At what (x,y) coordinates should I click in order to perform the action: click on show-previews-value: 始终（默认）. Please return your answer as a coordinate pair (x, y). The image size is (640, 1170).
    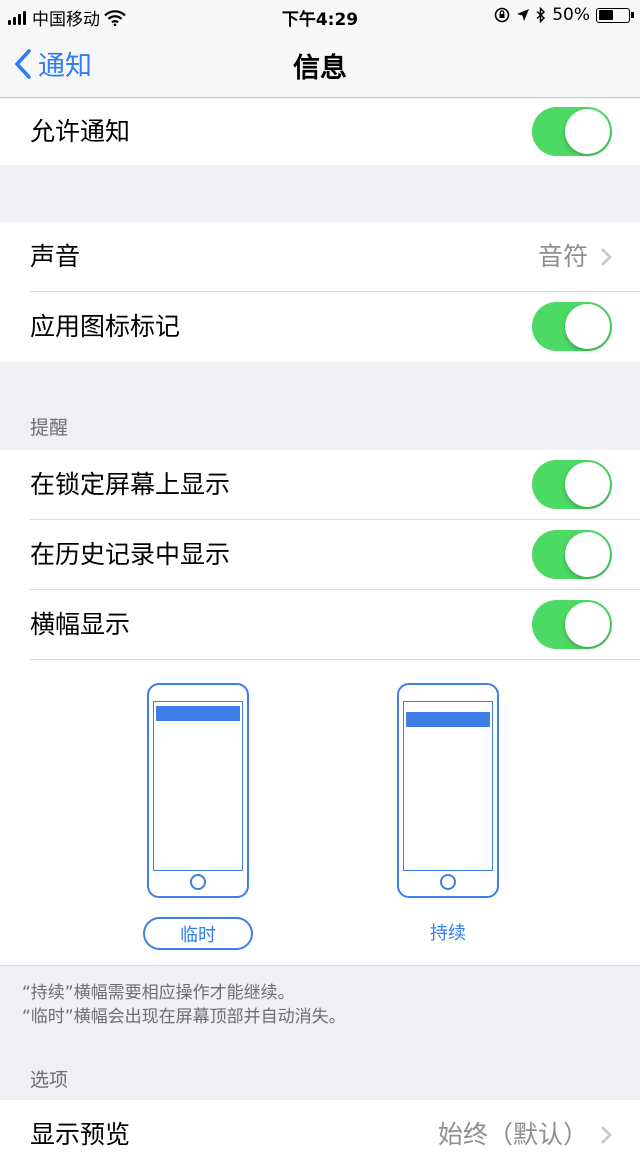
    Looking at the image, I should click on (512, 1134).